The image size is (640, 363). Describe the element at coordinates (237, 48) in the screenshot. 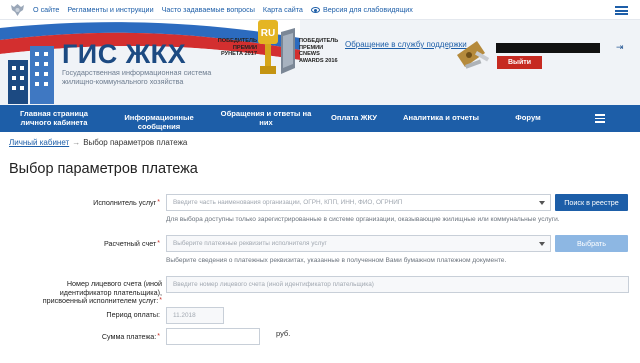

I see `award-runet-text: ПОБЕДИТЕЛЬ ПРЕМИИ РУНЕТА 2017` at that location.